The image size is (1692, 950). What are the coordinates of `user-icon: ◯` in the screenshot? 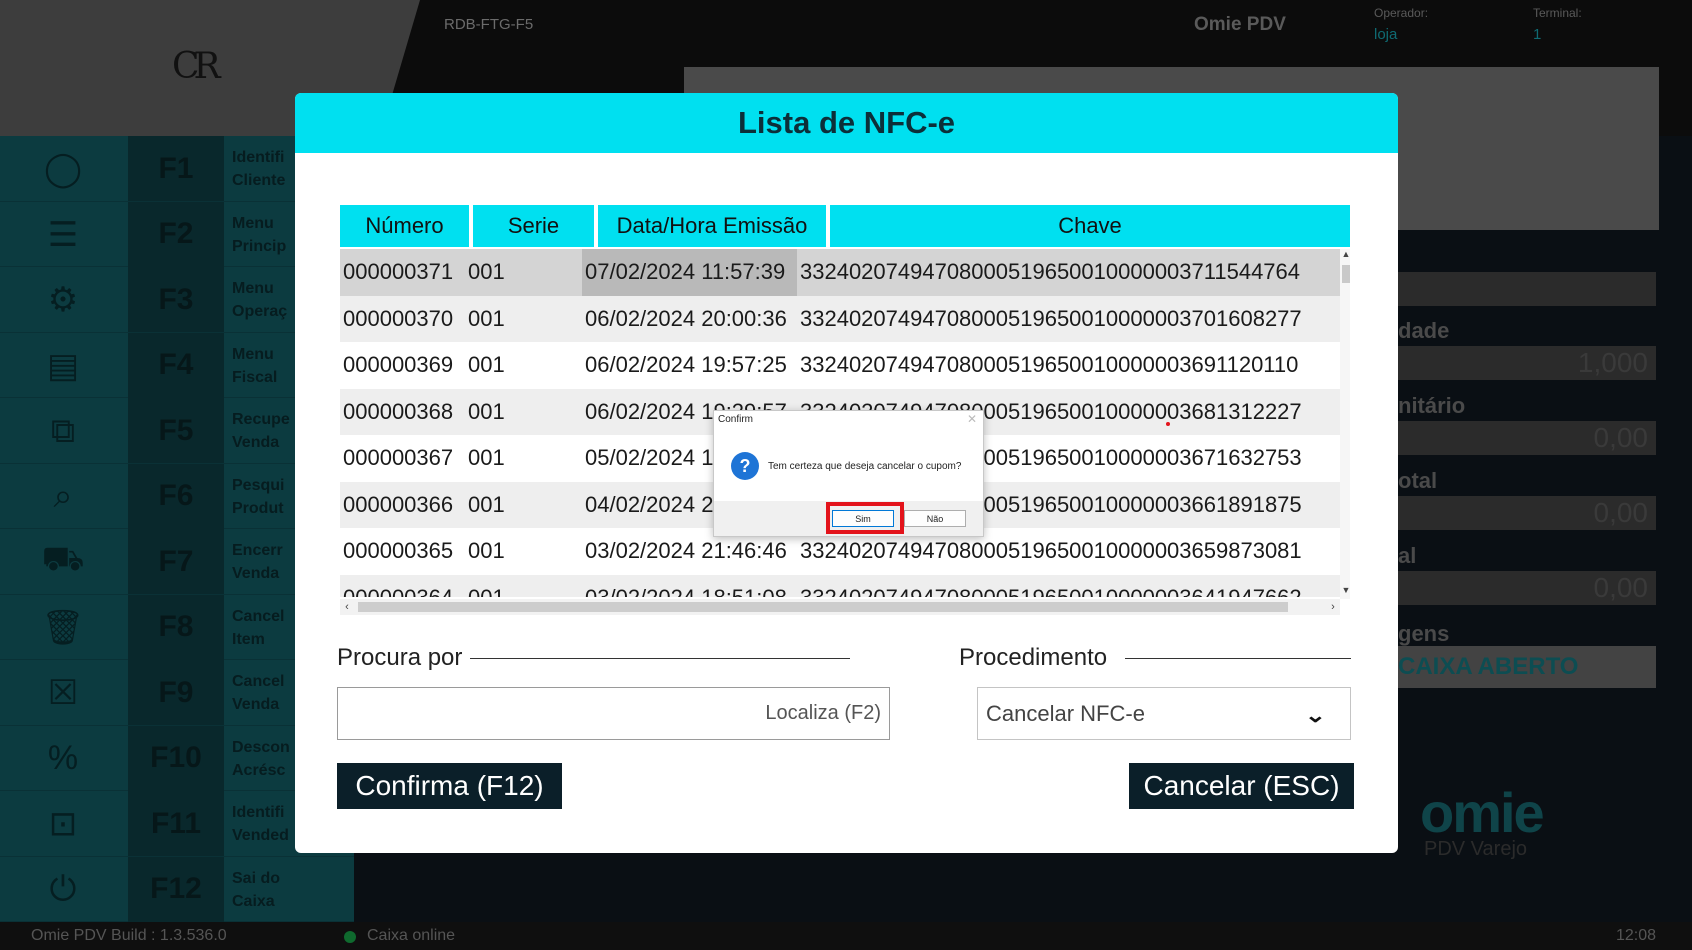 It's located at (63, 169).